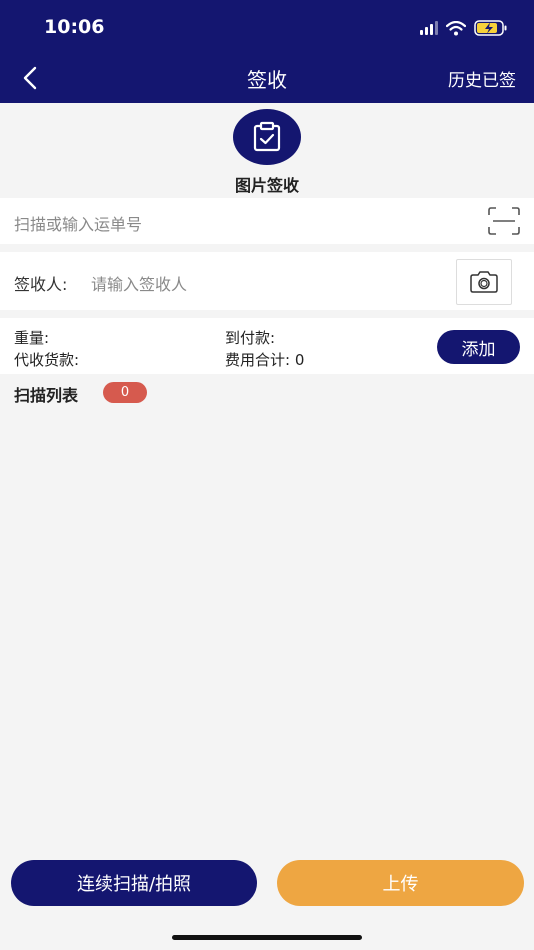 The width and height of the screenshot is (534, 950). I want to click on signer-label: 签收人:, so click(41, 284).